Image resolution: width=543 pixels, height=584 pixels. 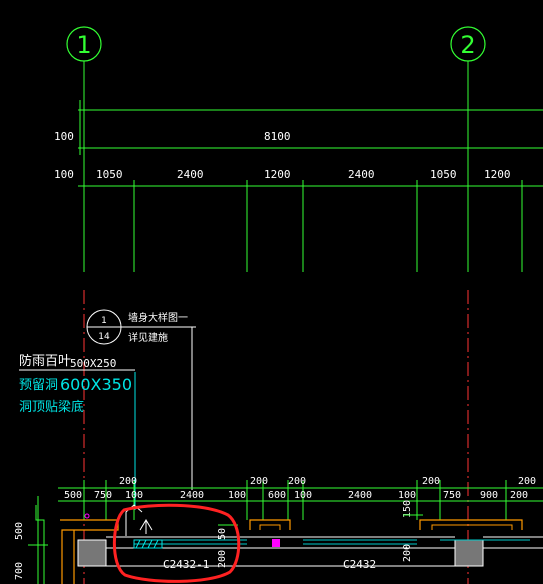 What do you see at coordinates (51, 407) in the screenshot?
I see `note-hole-top: 洞顶贴梁底` at bounding box center [51, 407].